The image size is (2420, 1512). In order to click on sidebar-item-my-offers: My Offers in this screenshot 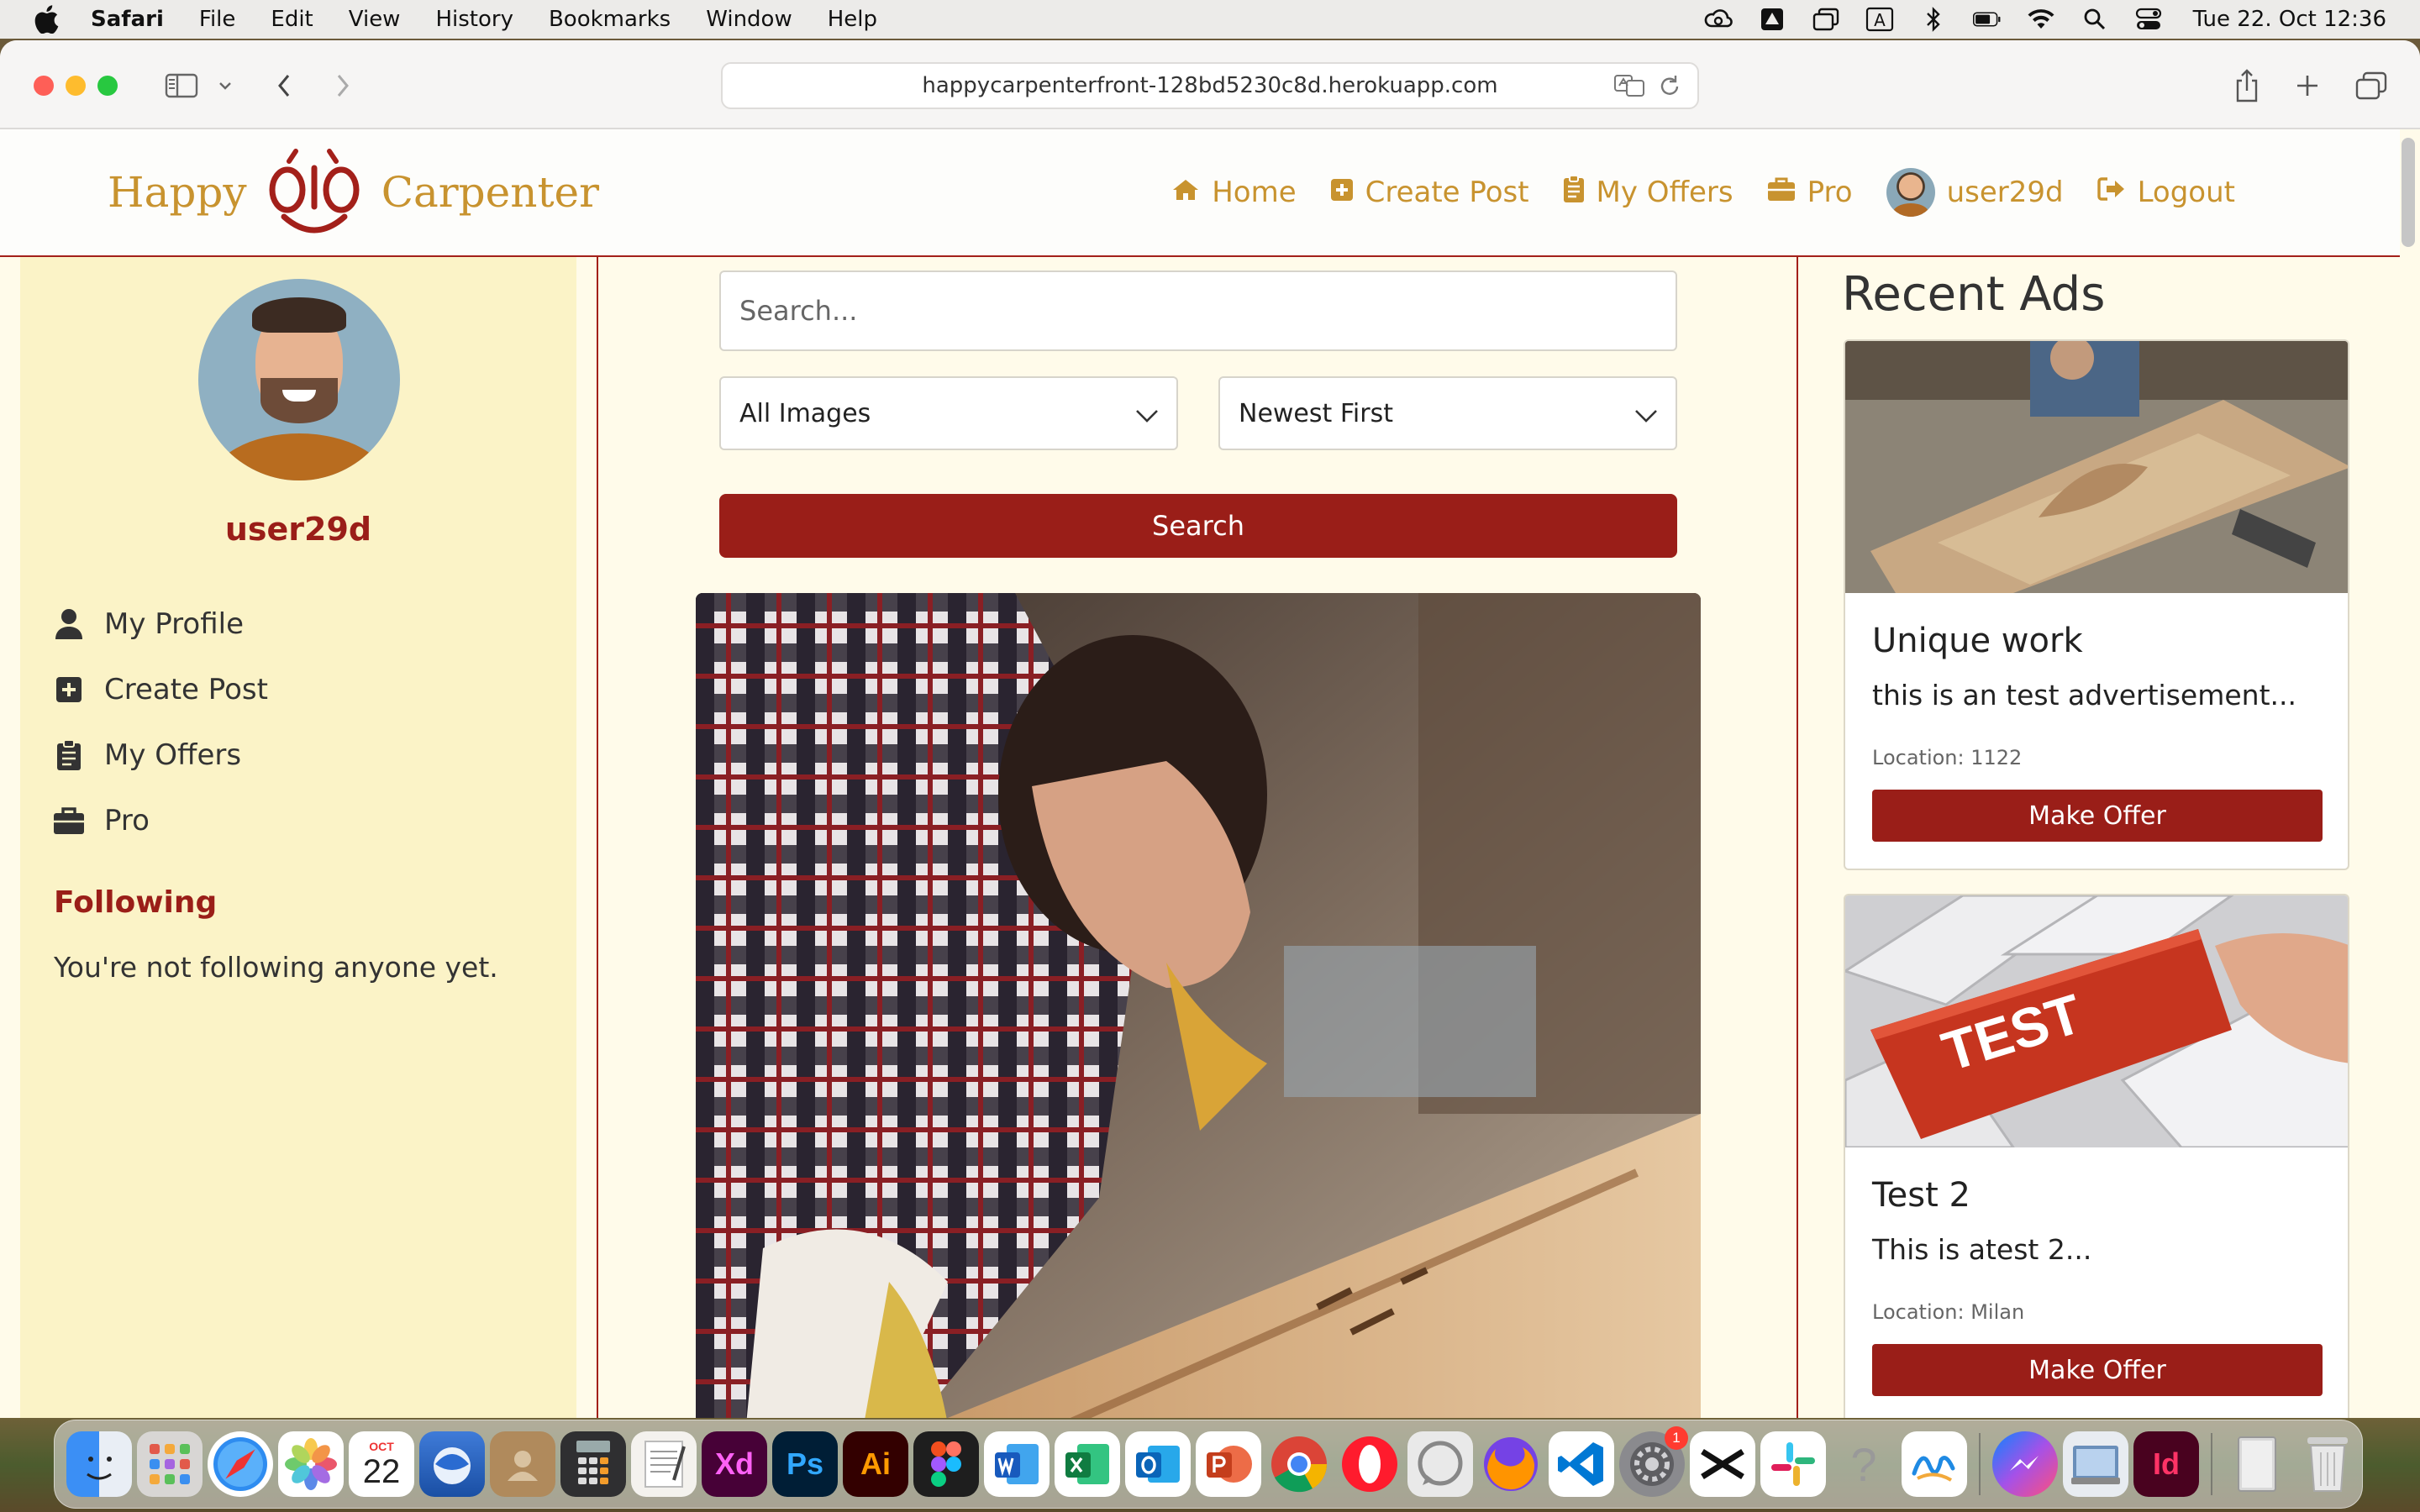, I will do `click(160, 755)`.